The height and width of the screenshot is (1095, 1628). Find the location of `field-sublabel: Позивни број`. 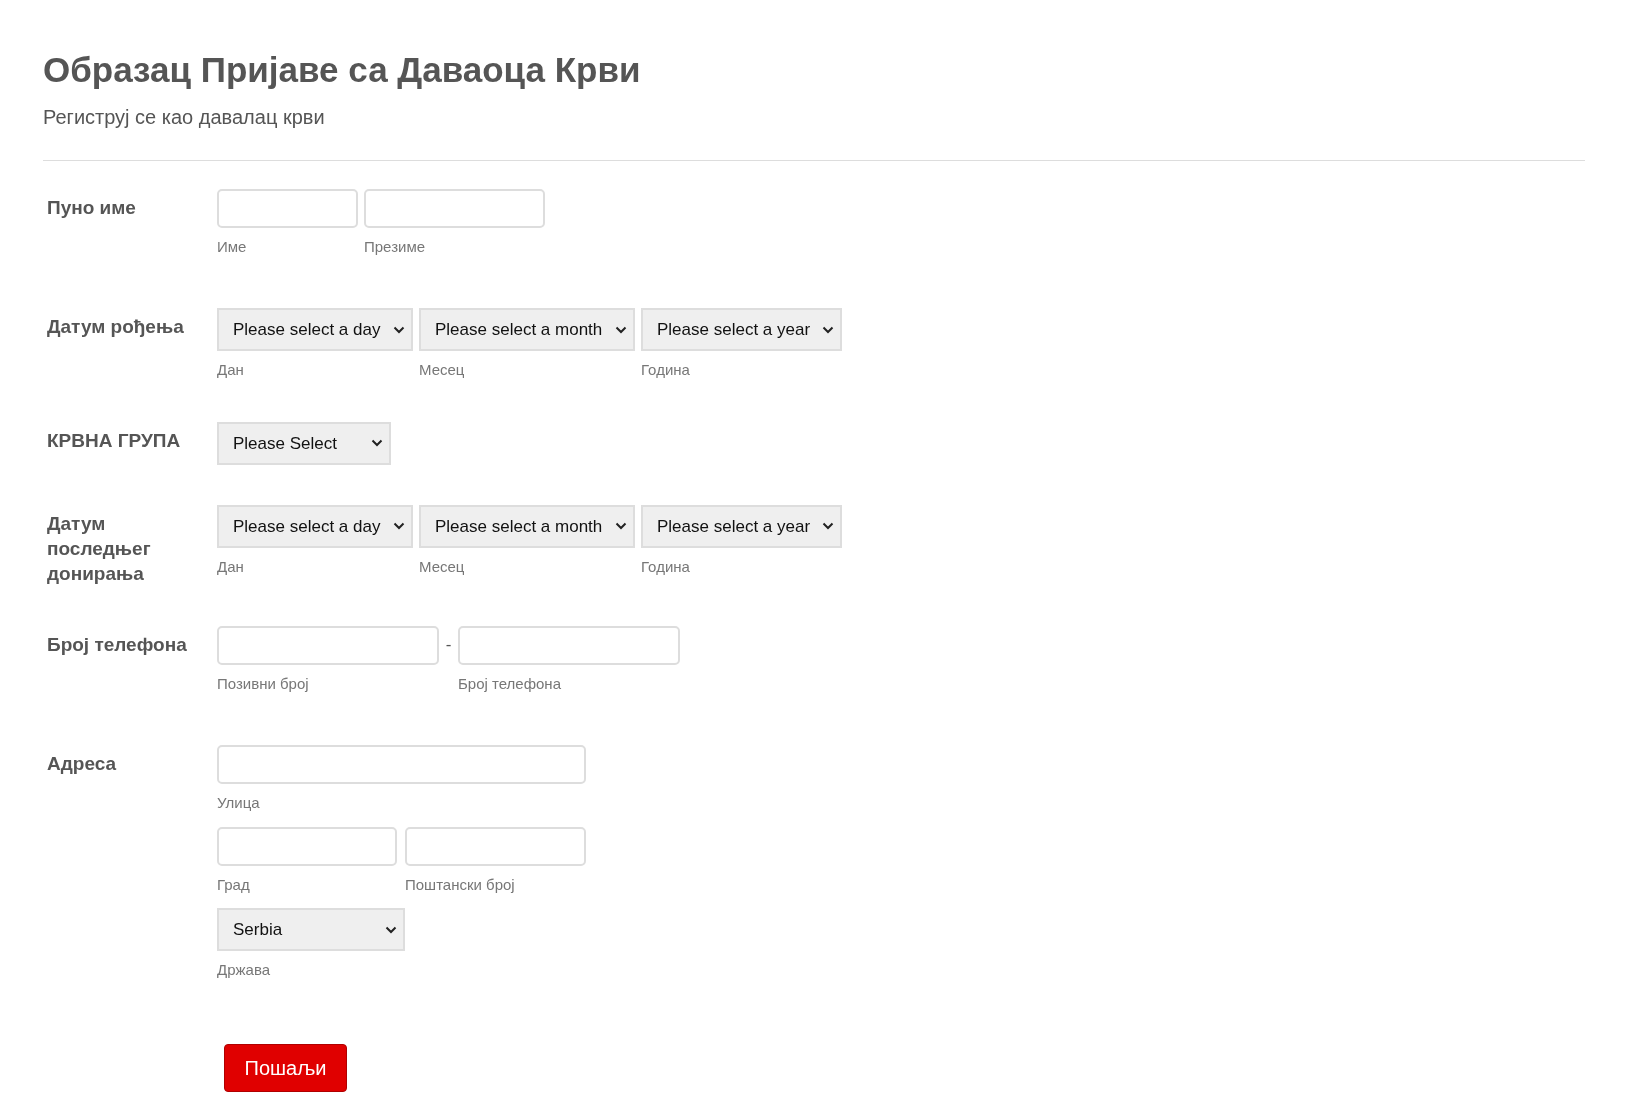

field-sublabel: Позивни број is located at coordinates (263, 683).